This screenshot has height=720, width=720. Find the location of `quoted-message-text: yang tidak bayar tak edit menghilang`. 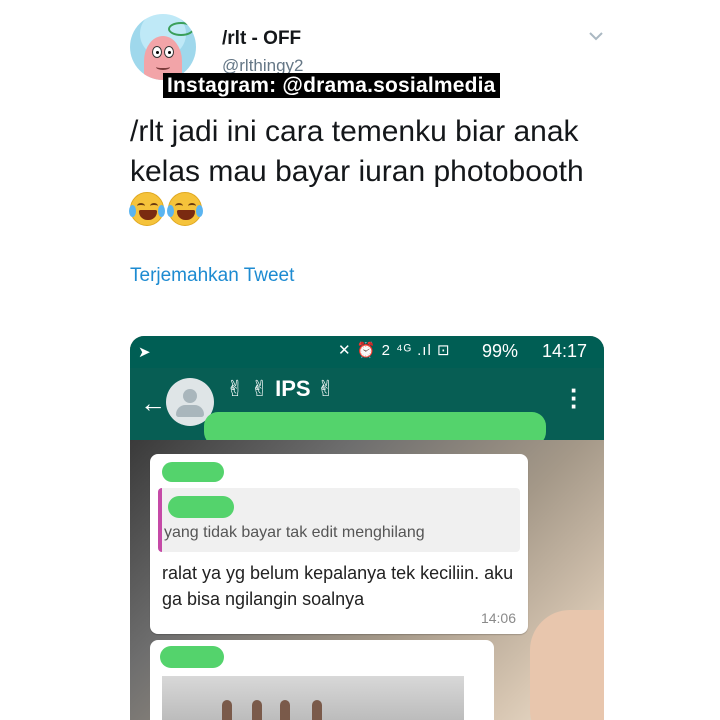

quoted-message-text: yang tidak bayar tak edit menghilang is located at coordinates (294, 532).